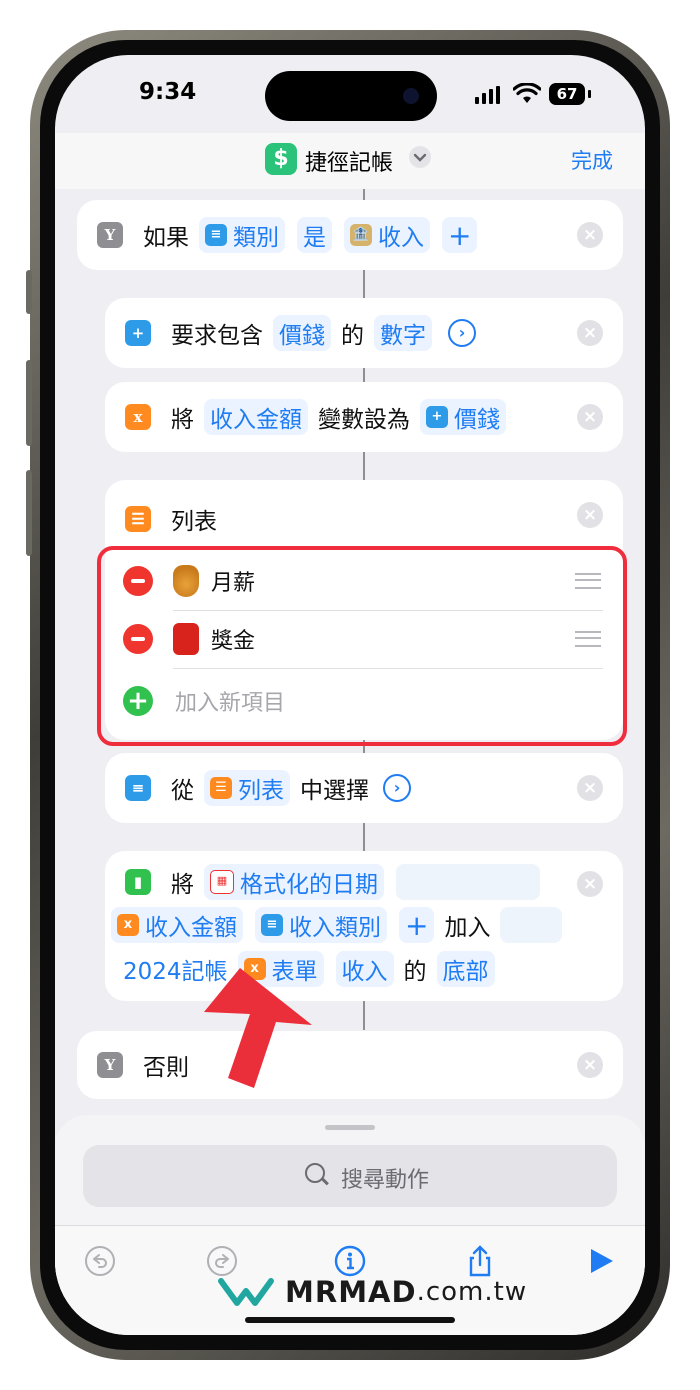  I want to click on share-icon, so click(480, 1261).